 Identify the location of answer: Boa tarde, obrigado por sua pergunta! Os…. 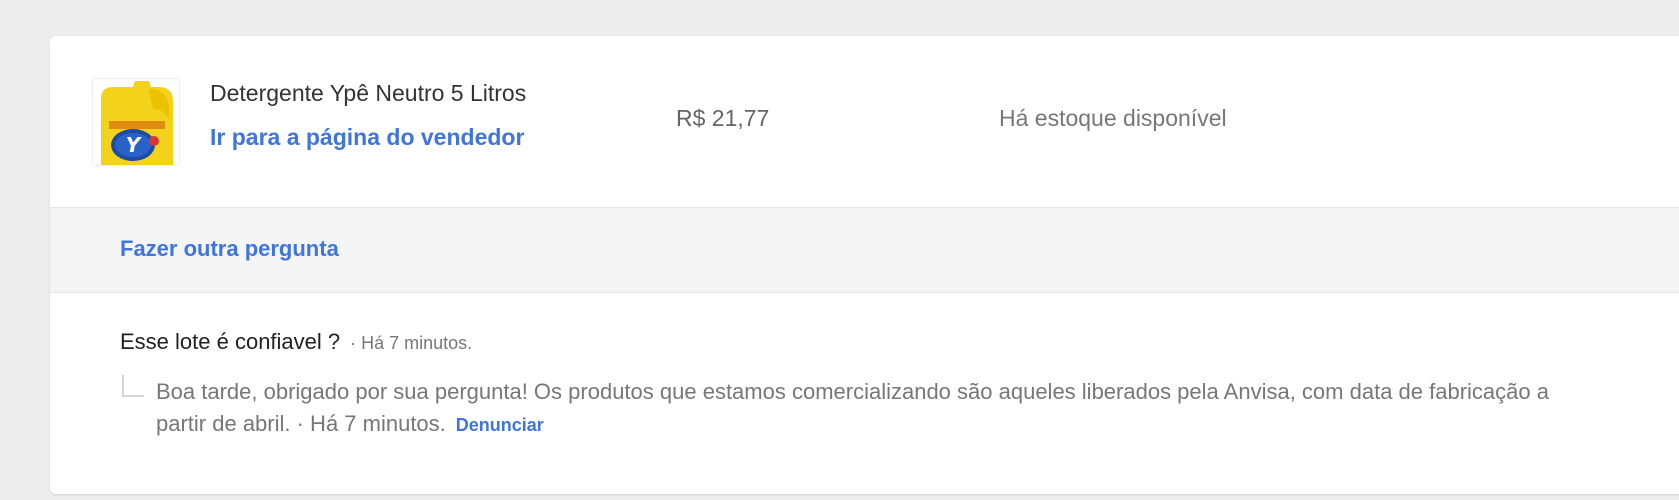
(866, 408).